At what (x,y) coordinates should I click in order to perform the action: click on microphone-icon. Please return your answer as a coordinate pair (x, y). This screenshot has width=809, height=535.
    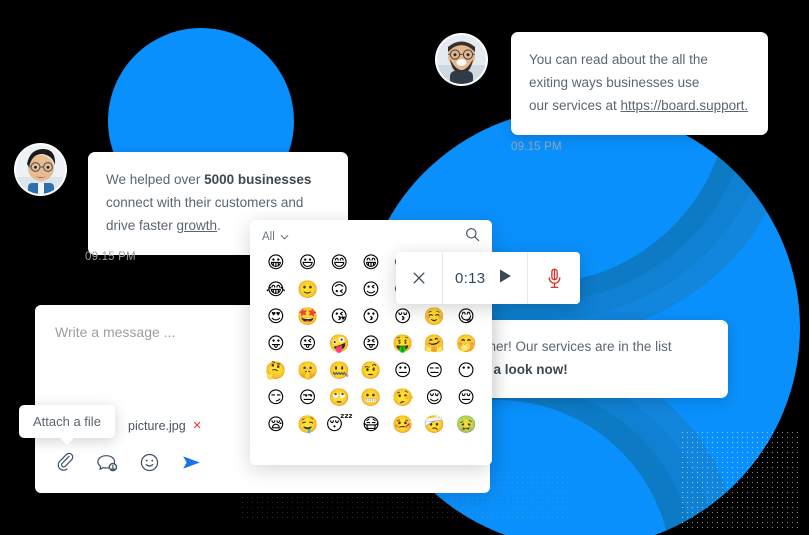
    Looking at the image, I should click on (554, 278).